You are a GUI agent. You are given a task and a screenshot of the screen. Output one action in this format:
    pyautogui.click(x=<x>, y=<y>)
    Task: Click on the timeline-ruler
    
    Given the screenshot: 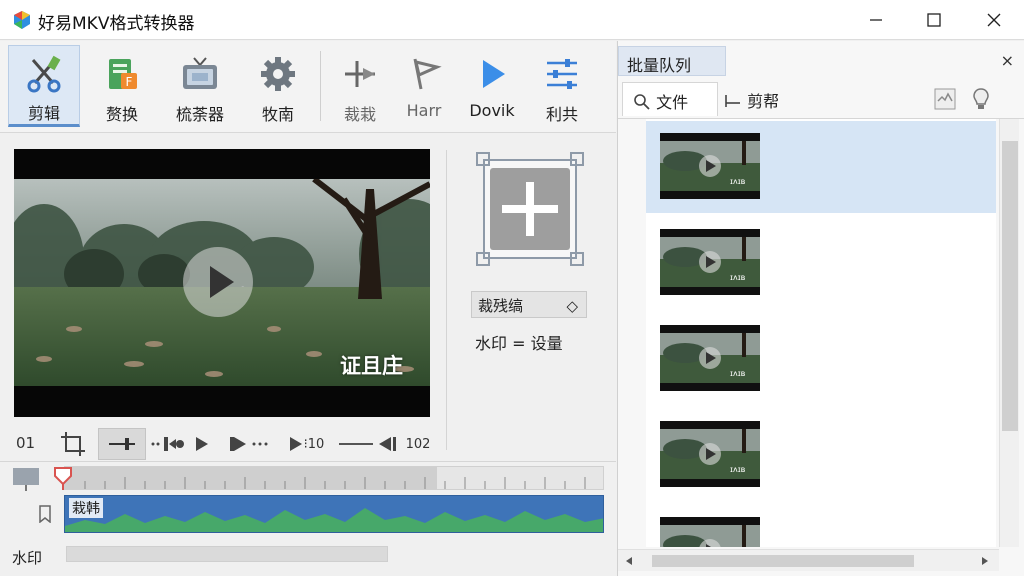 What is the action you would take?
    pyautogui.click(x=334, y=478)
    